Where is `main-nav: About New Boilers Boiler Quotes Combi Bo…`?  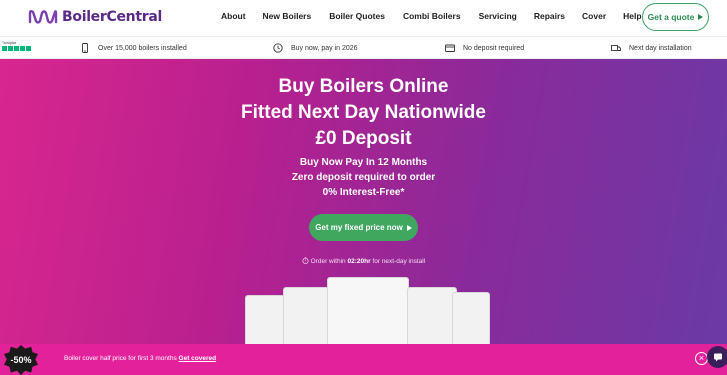
main-nav: About New Boilers Boiler Quotes Combi Bo… is located at coordinates (437, 16).